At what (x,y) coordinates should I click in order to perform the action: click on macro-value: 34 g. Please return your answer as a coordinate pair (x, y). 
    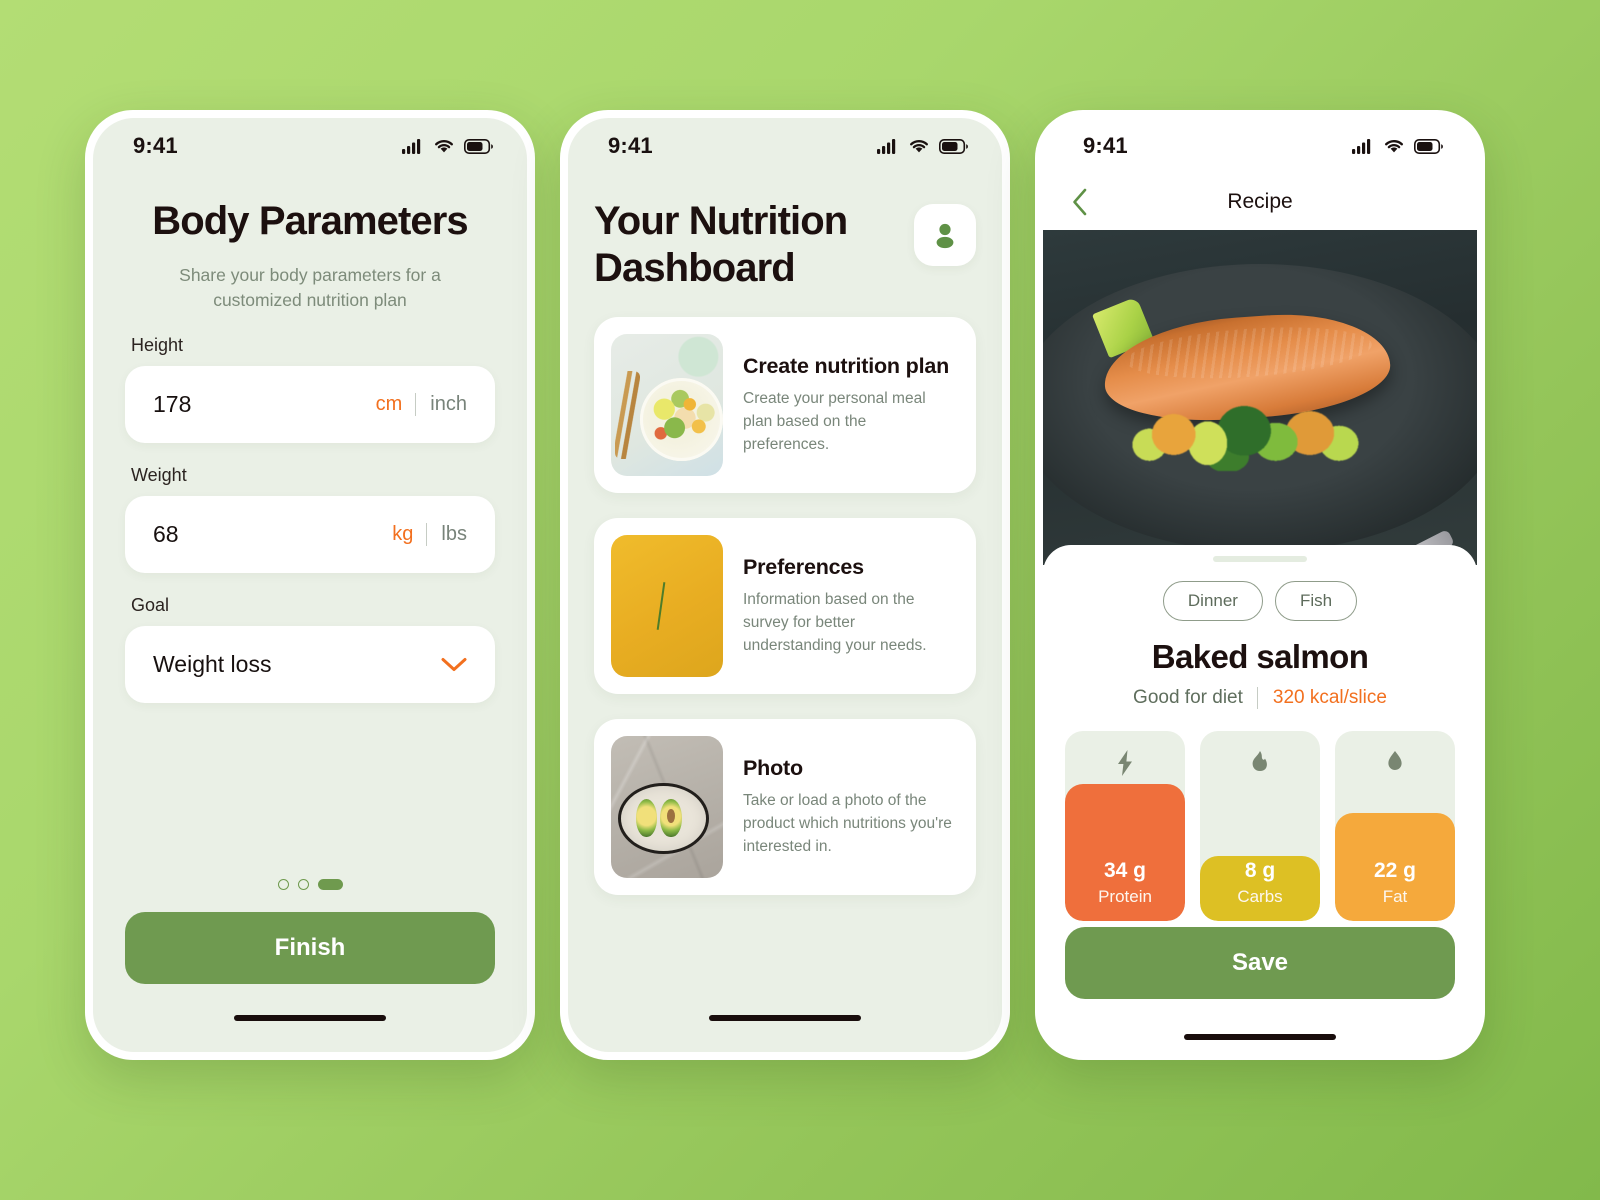
    Looking at the image, I should click on (1125, 870).